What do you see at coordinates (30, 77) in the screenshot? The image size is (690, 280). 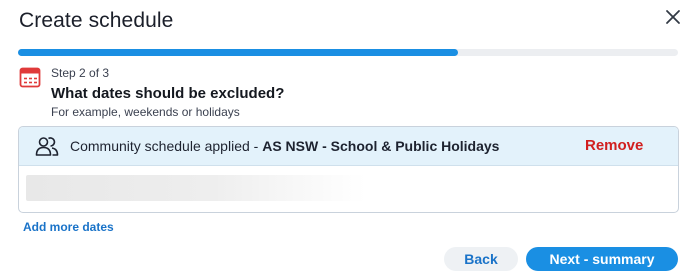 I see `calendar-icon` at bounding box center [30, 77].